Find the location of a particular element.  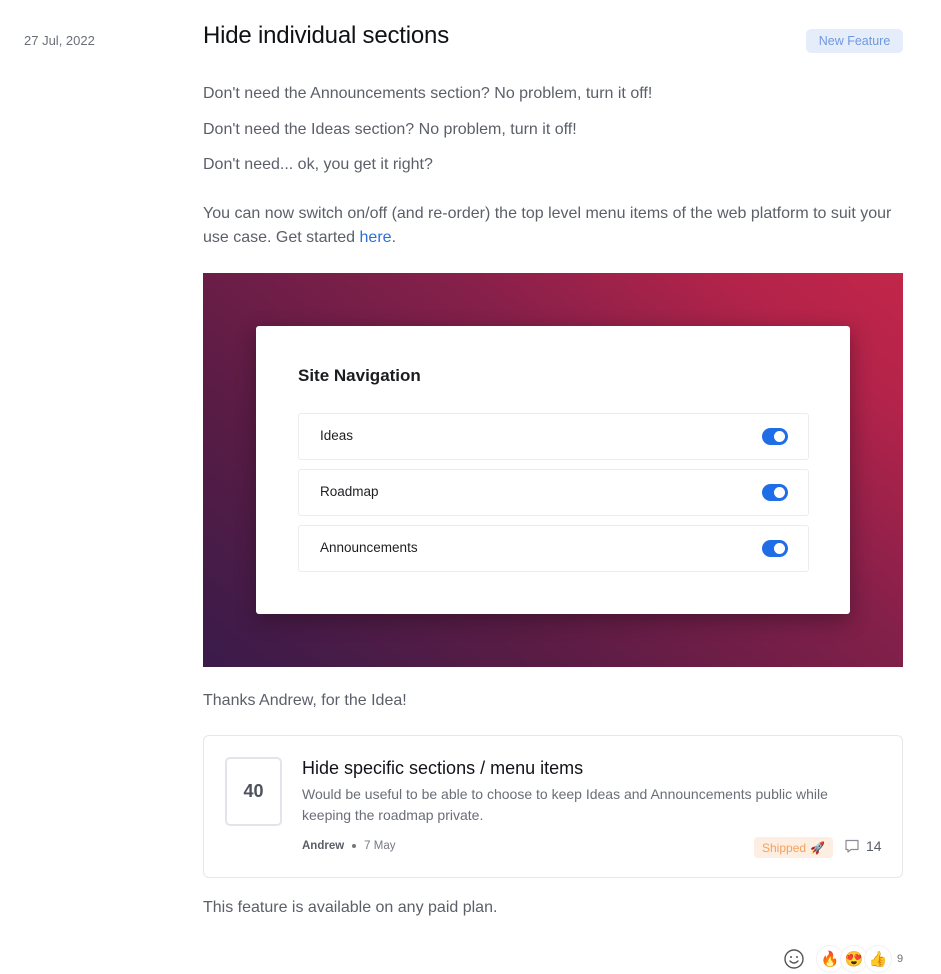

reaction-thumbs-up: 👍 is located at coordinates (878, 959).